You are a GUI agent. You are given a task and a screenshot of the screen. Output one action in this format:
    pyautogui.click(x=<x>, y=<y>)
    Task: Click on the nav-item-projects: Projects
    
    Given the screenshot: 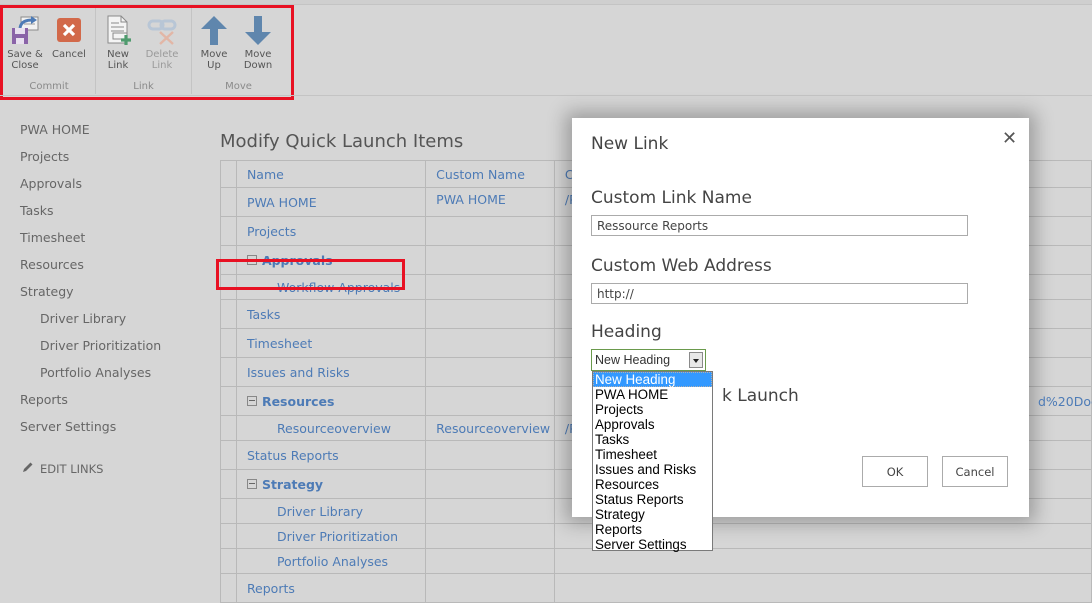 What is the action you would take?
    pyautogui.click(x=115, y=160)
    